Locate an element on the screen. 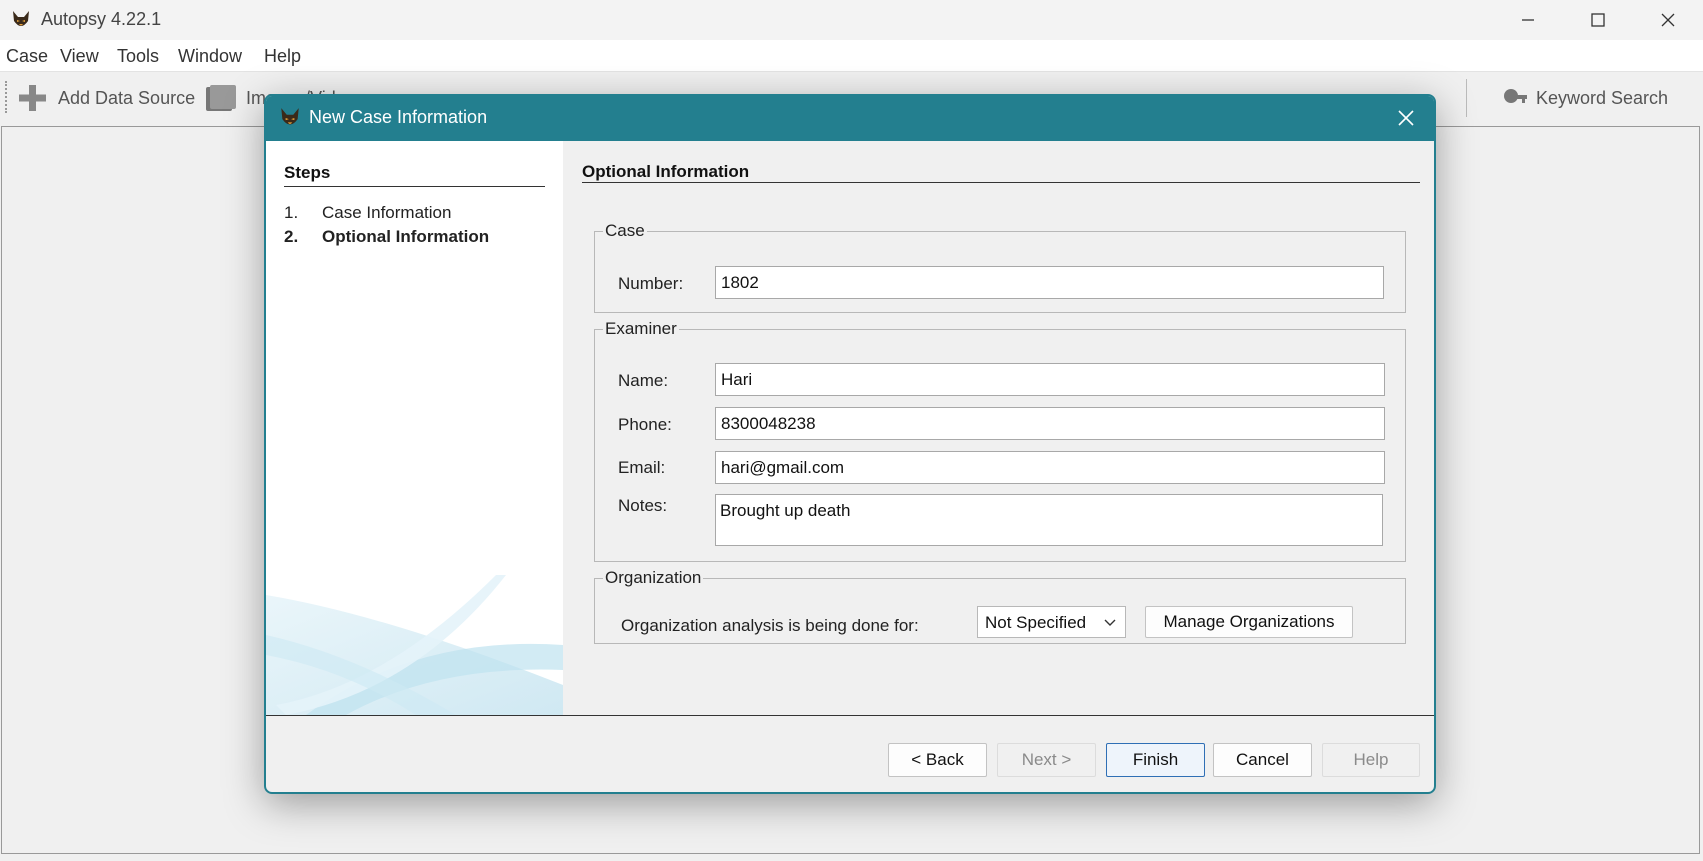 The image size is (1703, 861). manage-organizations-button: Manage Organizations is located at coordinates (1249, 622).